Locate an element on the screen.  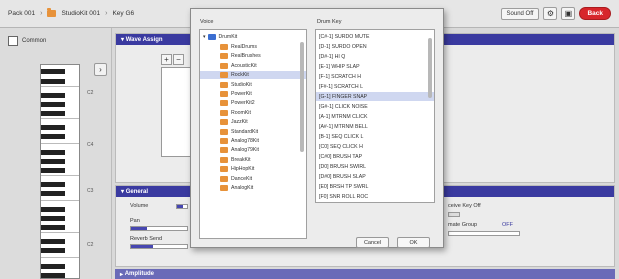
ok-button: OK is located at coordinates (413, 242).